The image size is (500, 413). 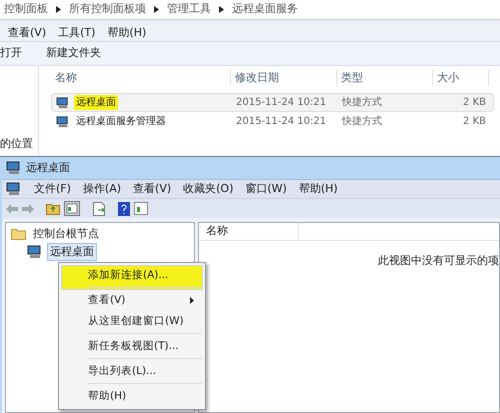 I want to click on computer-icon, so click(x=35, y=252).